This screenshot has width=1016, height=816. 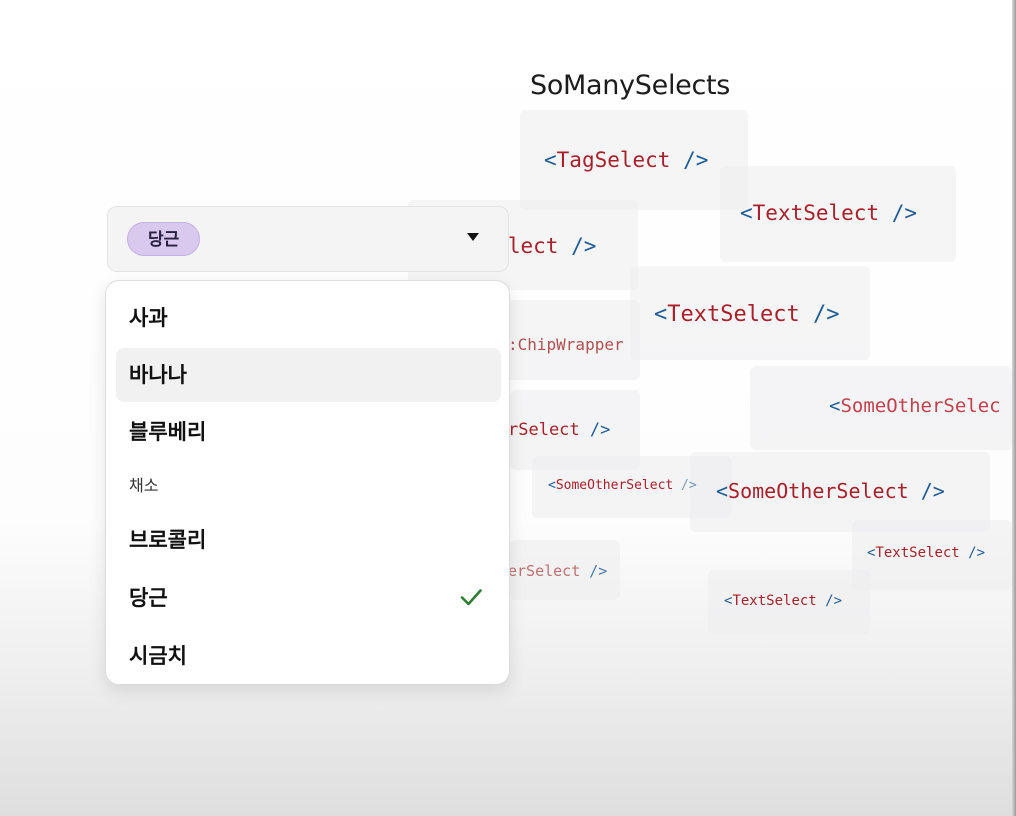 I want to click on code-label-someotherselect: <SomeOtherSelec, so click(x=915, y=406).